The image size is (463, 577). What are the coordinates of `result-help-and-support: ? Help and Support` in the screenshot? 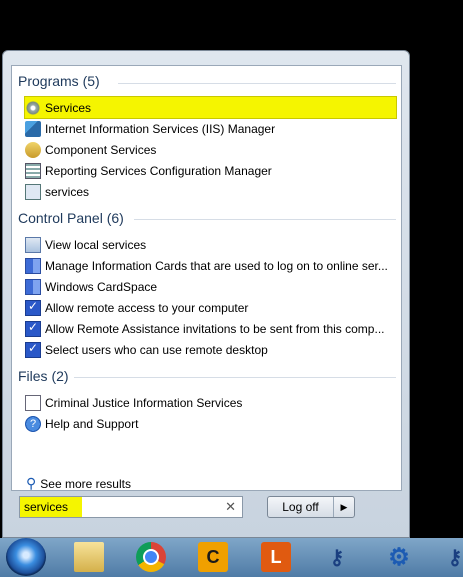 It's located at (210, 423).